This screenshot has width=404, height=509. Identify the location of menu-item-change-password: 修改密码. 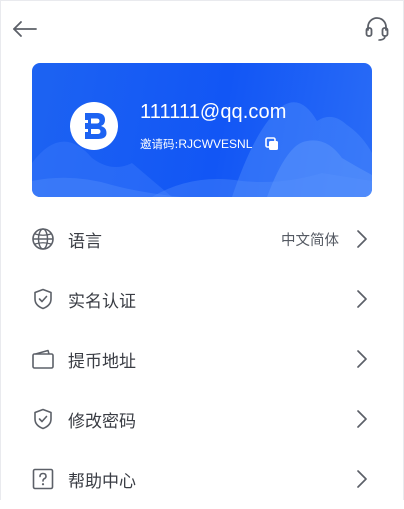
(202, 419).